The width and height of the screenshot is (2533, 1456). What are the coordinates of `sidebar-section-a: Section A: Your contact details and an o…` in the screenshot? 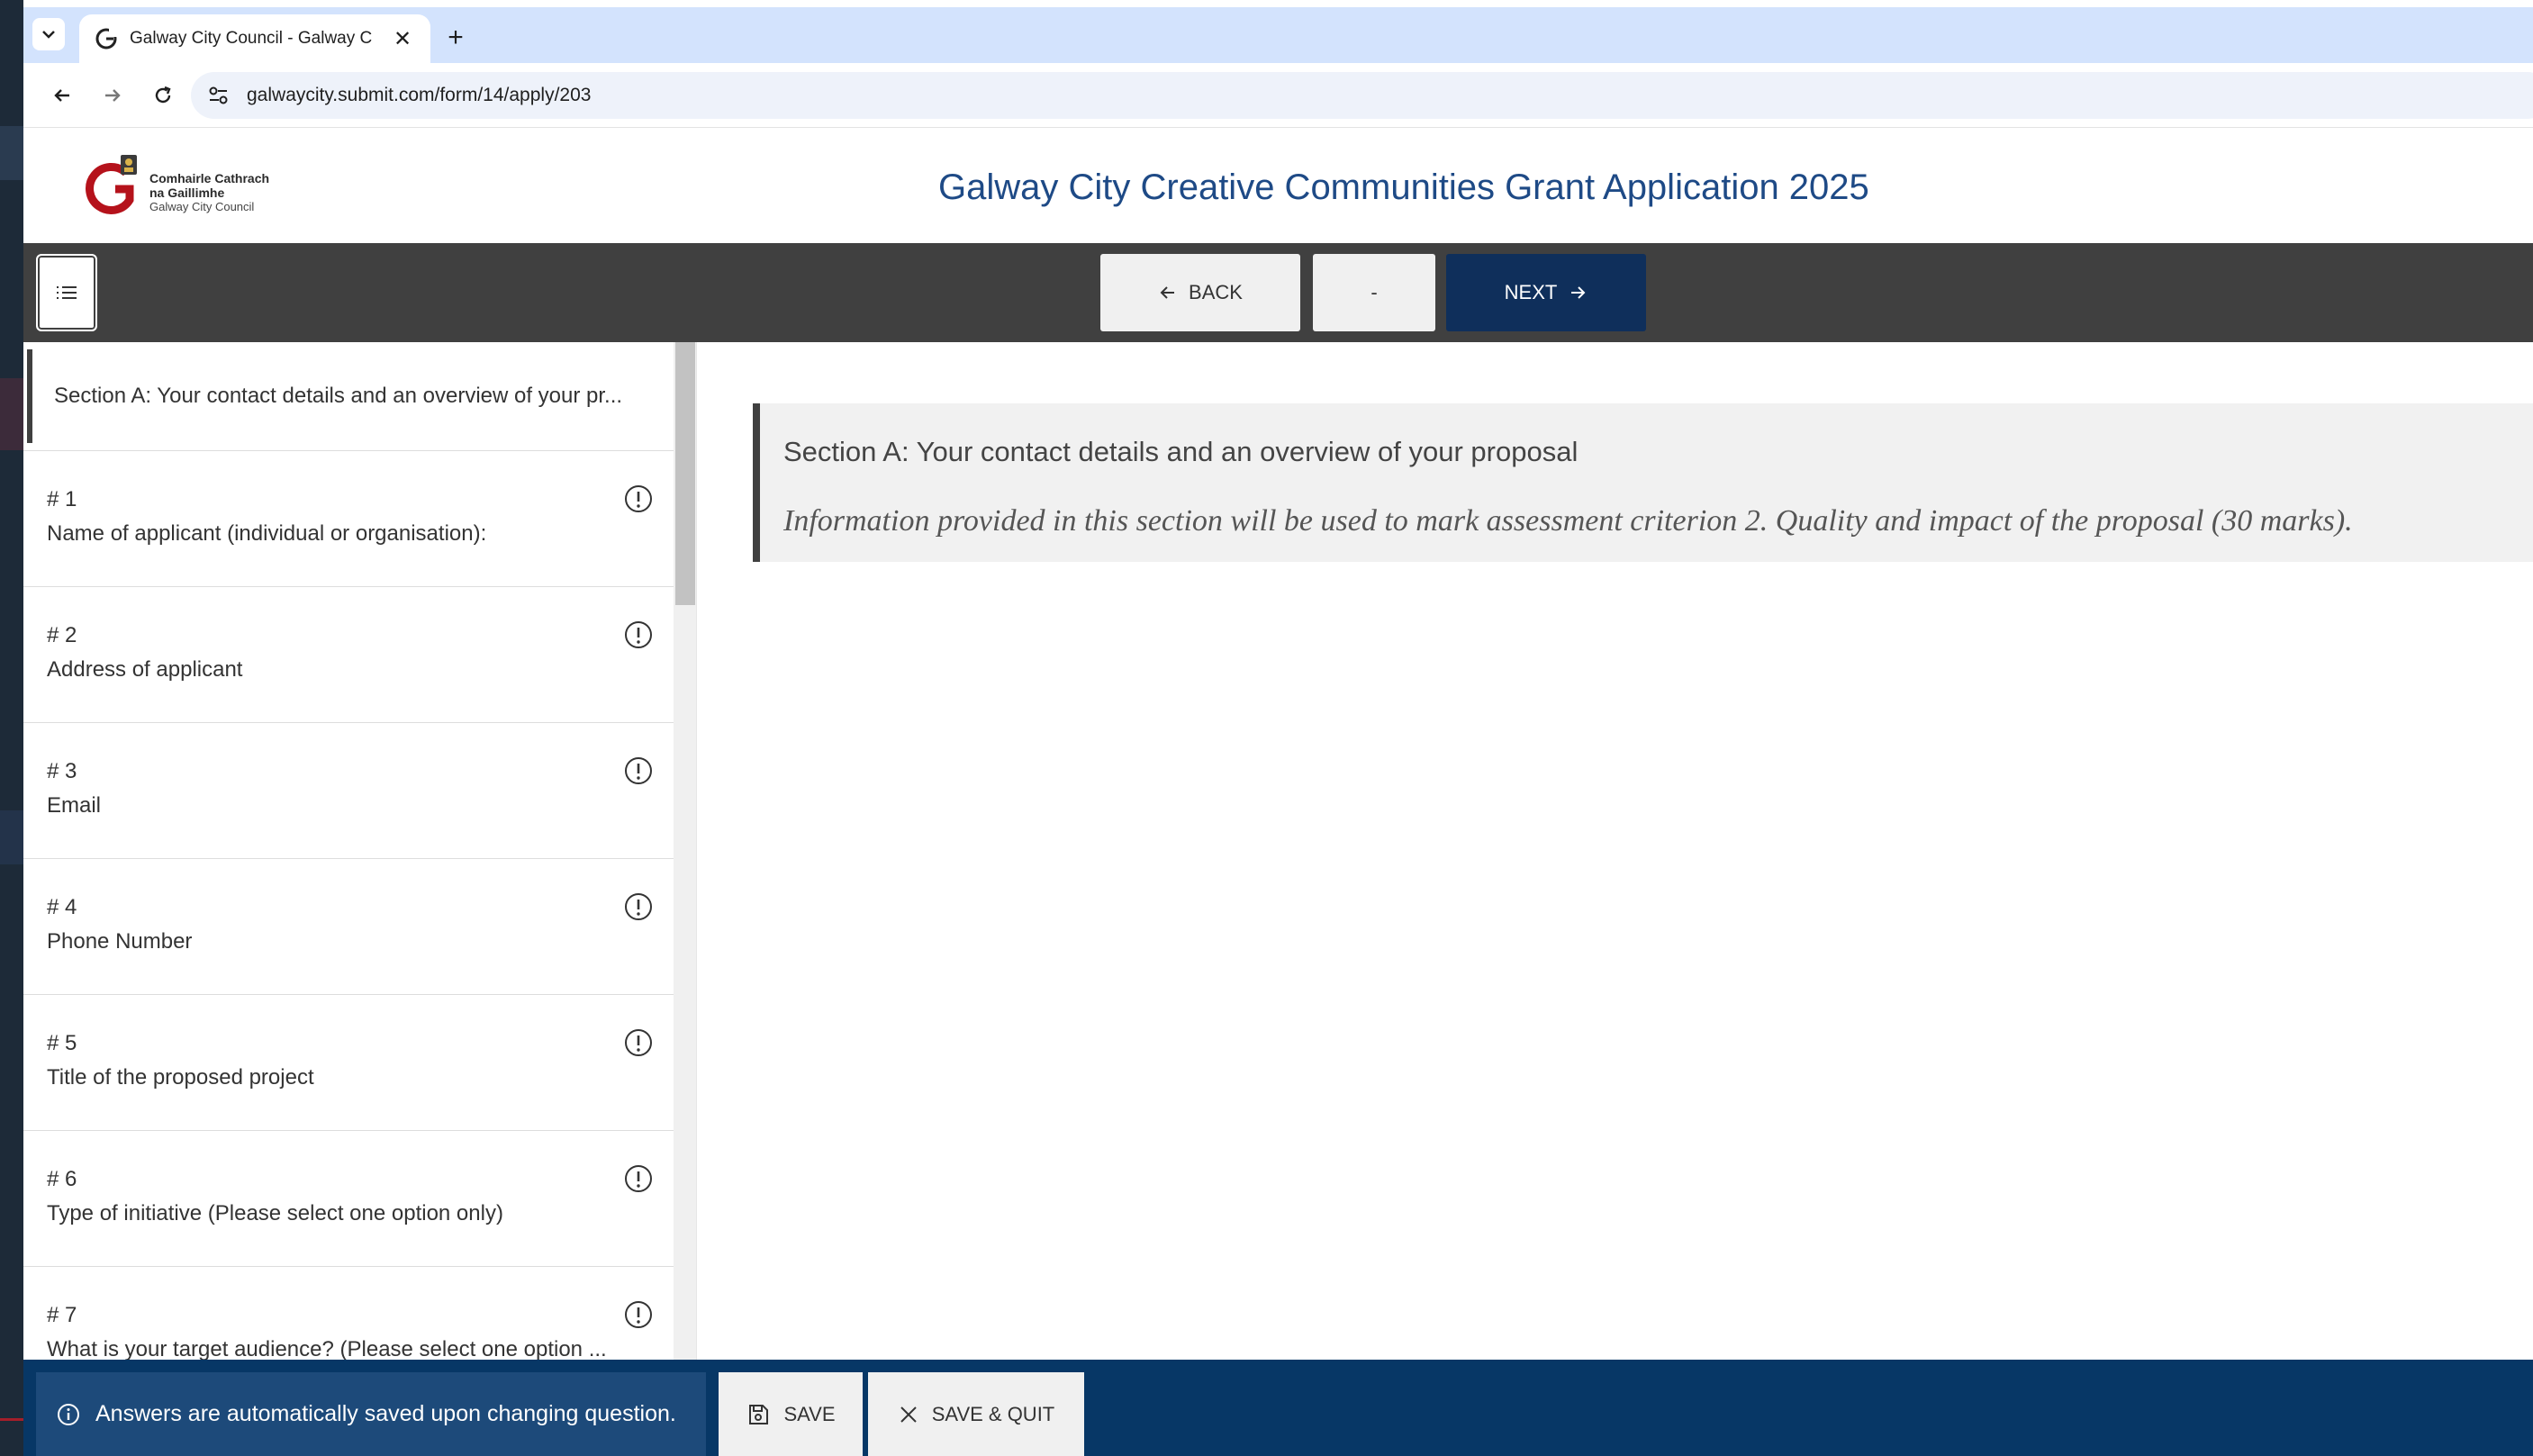 It's located at (353, 396).